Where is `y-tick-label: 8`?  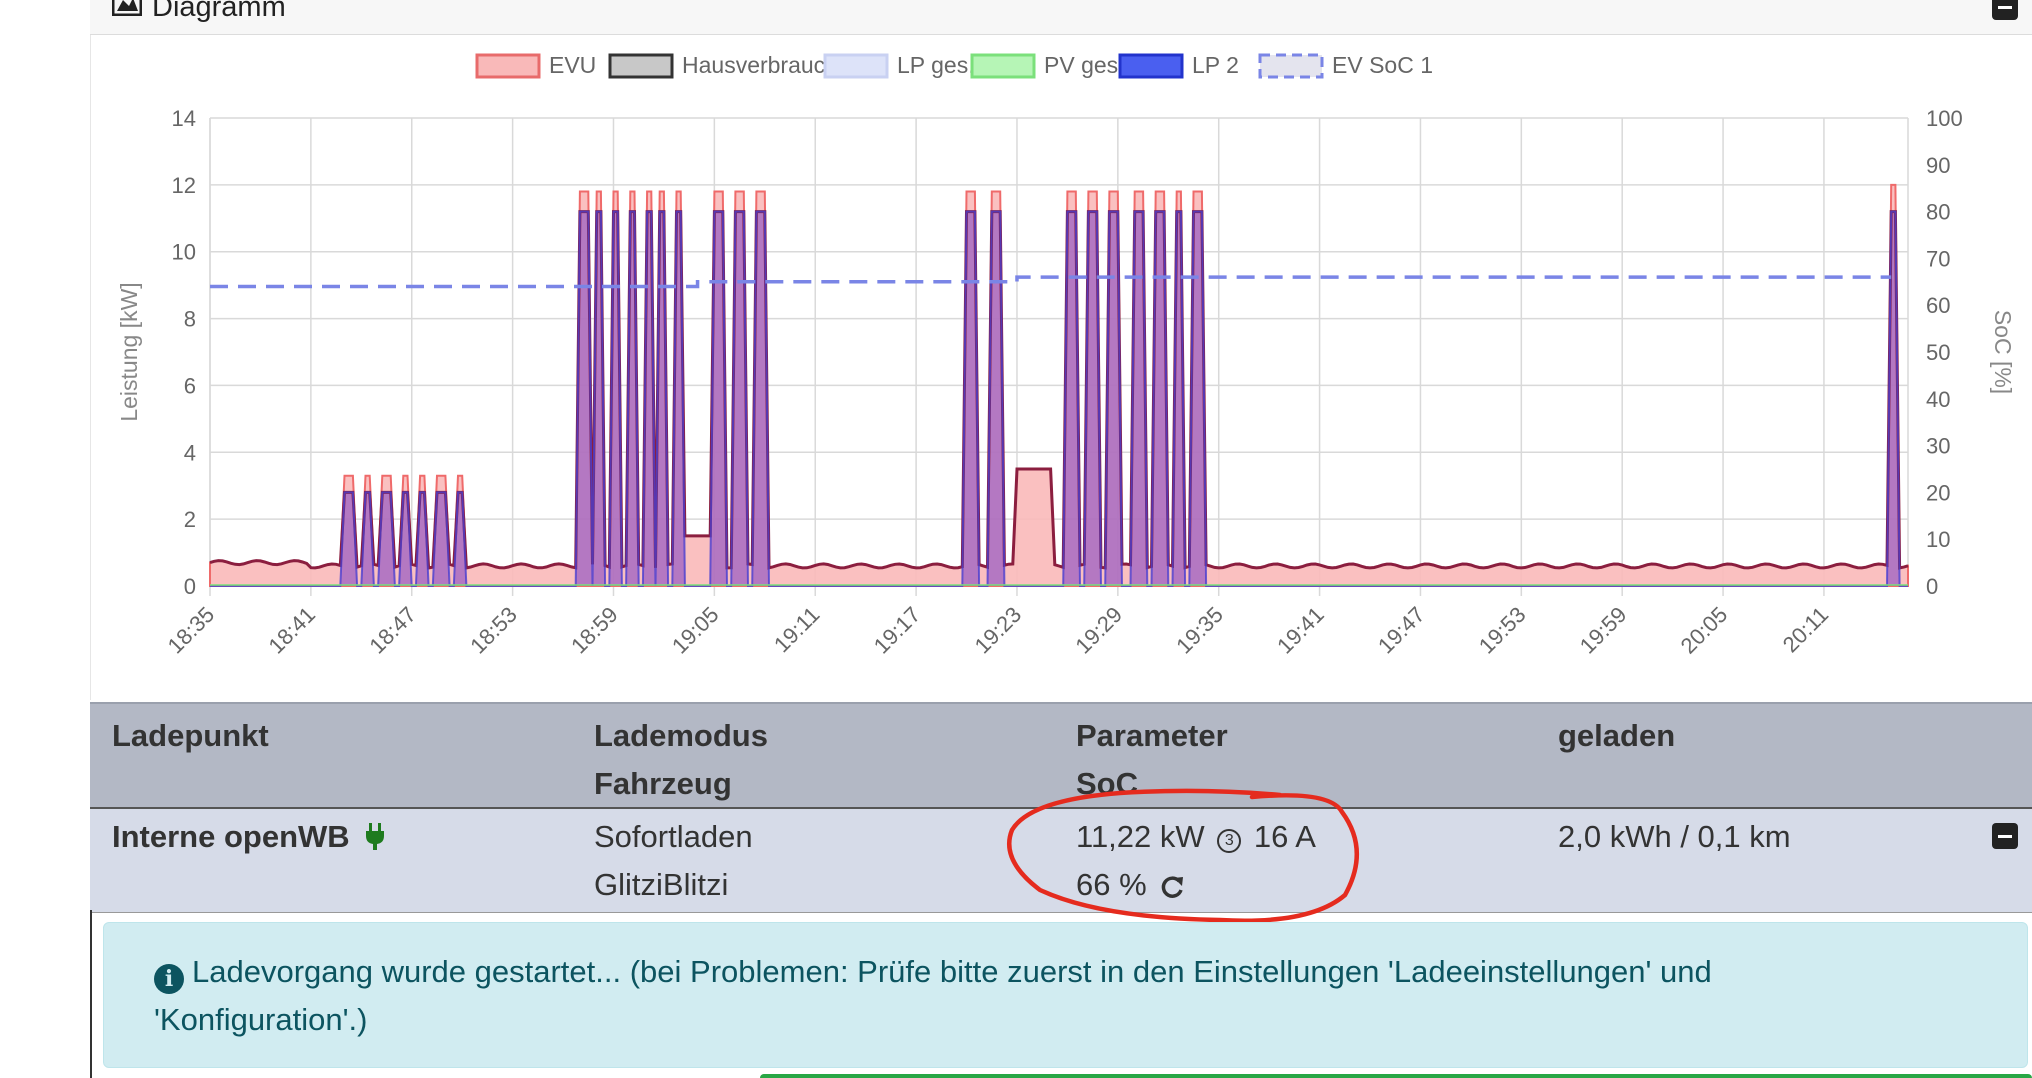 y-tick-label: 8 is located at coordinates (190, 319).